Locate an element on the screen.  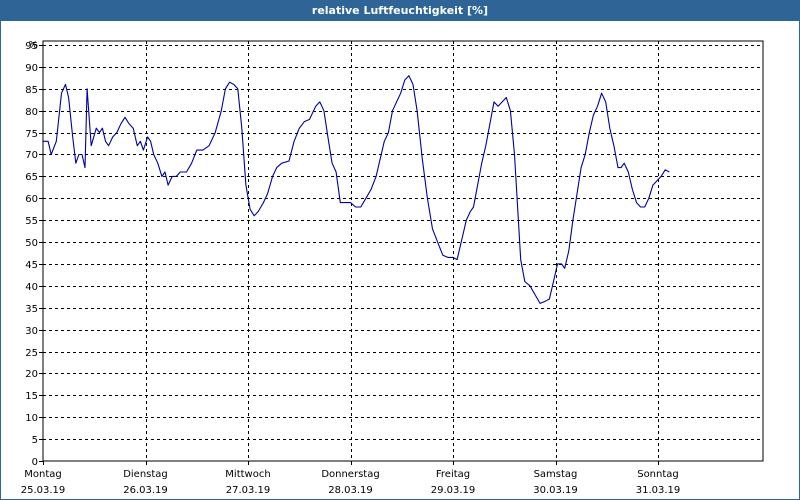
y-tick-label: 75 is located at coordinates (31, 134).